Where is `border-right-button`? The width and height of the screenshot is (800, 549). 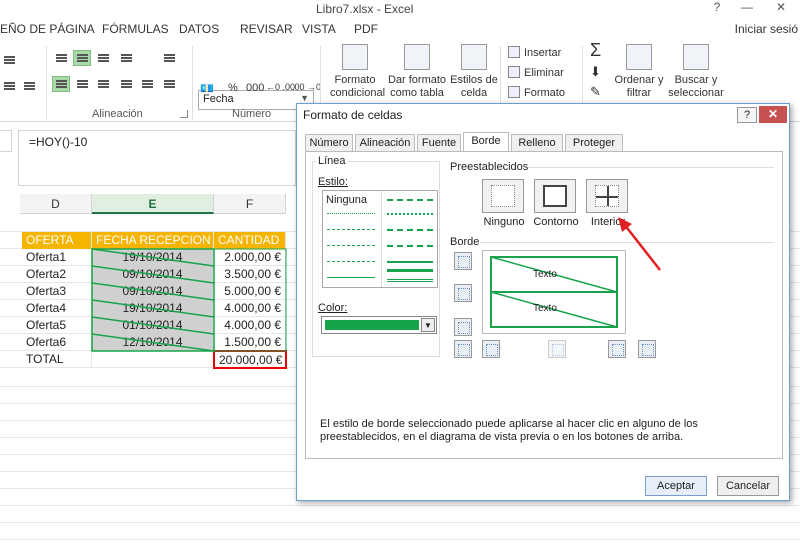 border-right-button is located at coordinates (617, 349).